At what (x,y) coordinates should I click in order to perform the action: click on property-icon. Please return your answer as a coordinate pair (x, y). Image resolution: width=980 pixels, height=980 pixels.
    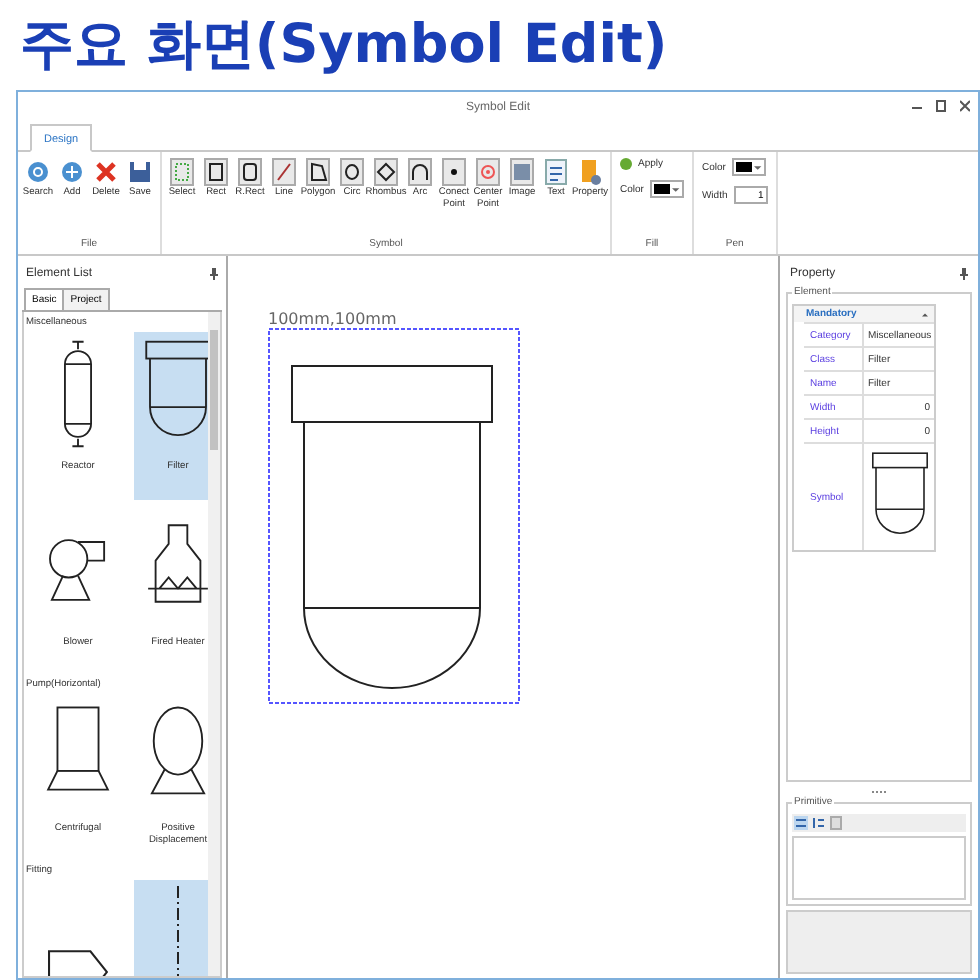
    Looking at the image, I should click on (590, 172).